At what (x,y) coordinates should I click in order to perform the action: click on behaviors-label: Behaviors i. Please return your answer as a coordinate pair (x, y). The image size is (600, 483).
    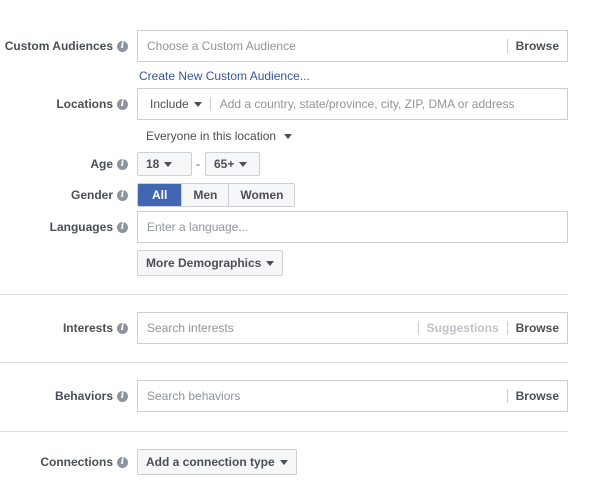
    Looking at the image, I should click on (91, 396).